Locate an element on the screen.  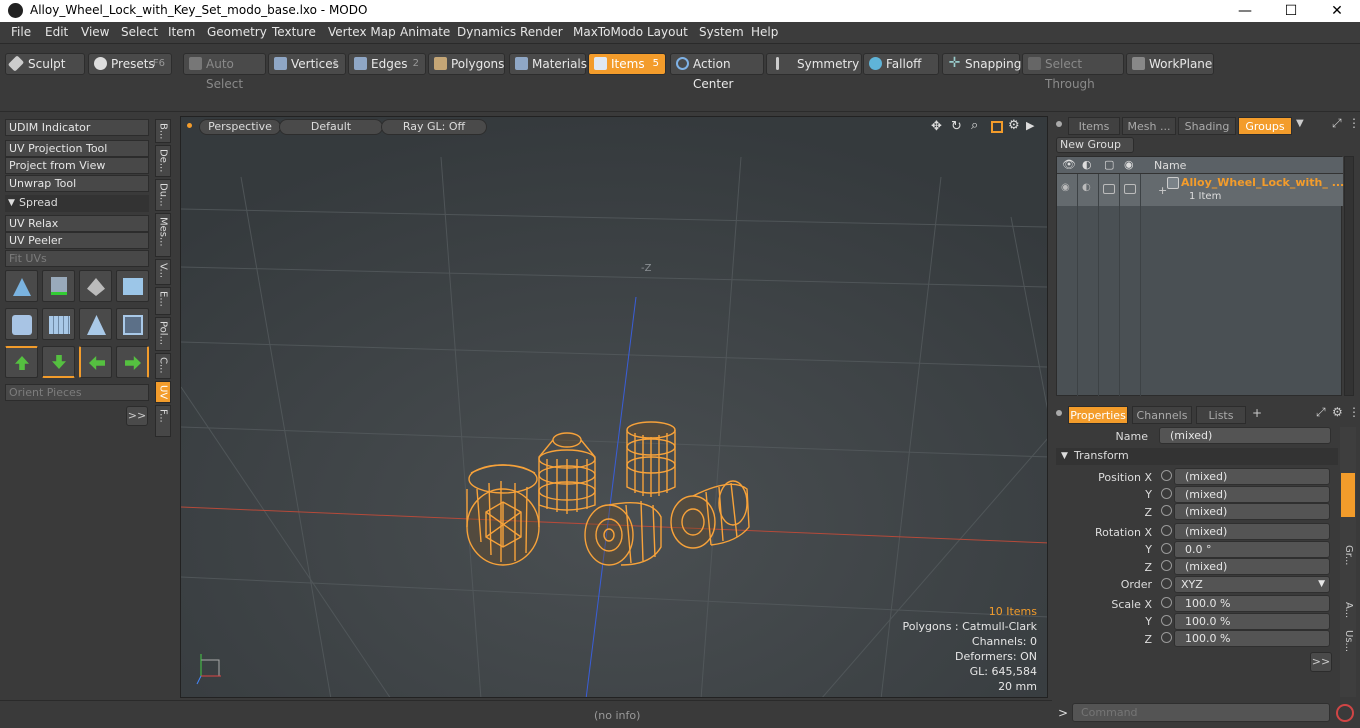
tab-items: Items is located at coordinates (1094, 126).